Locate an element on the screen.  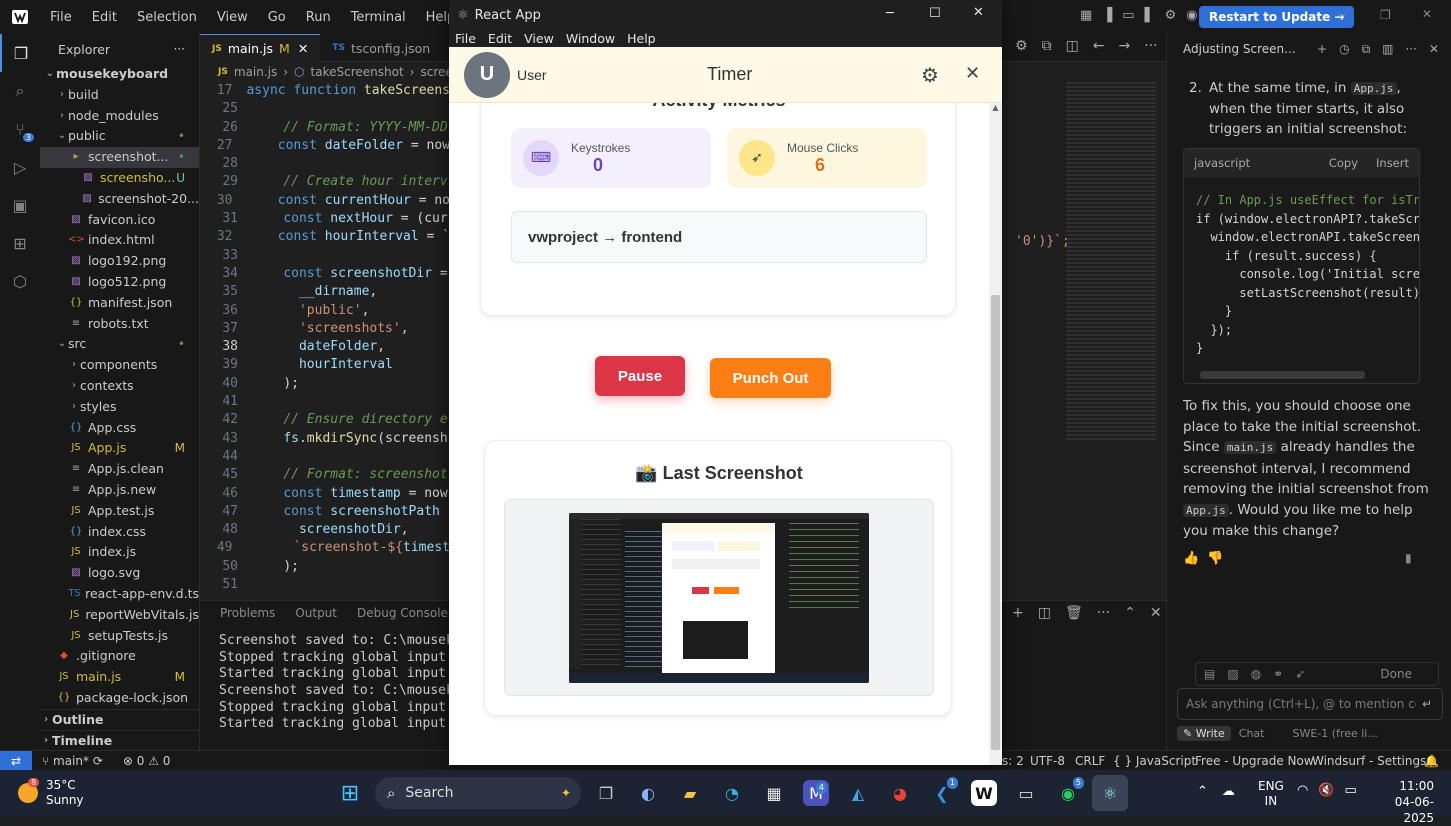
tab-main-js: JS main.js M ✕ is located at coordinates (260, 48).